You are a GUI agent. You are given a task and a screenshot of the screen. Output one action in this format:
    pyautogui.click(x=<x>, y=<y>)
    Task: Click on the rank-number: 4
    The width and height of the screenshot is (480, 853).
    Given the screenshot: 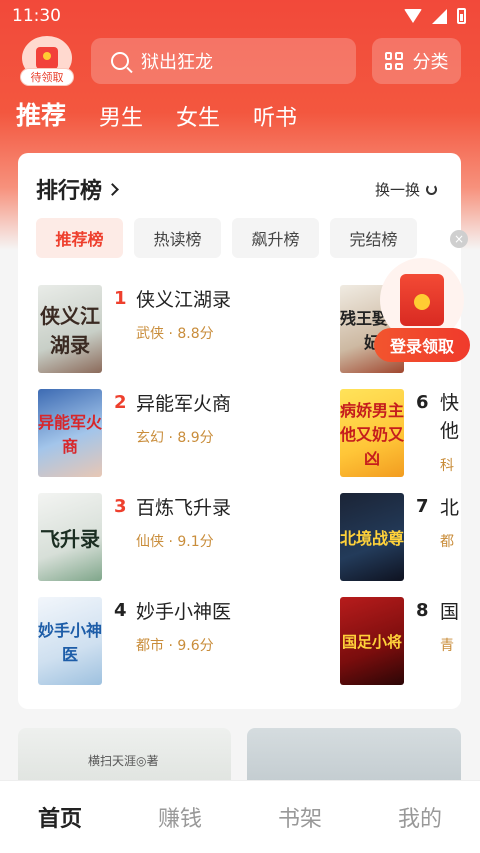 What is the action you would take?
    pyautogui.click(x=120, y=610)
    